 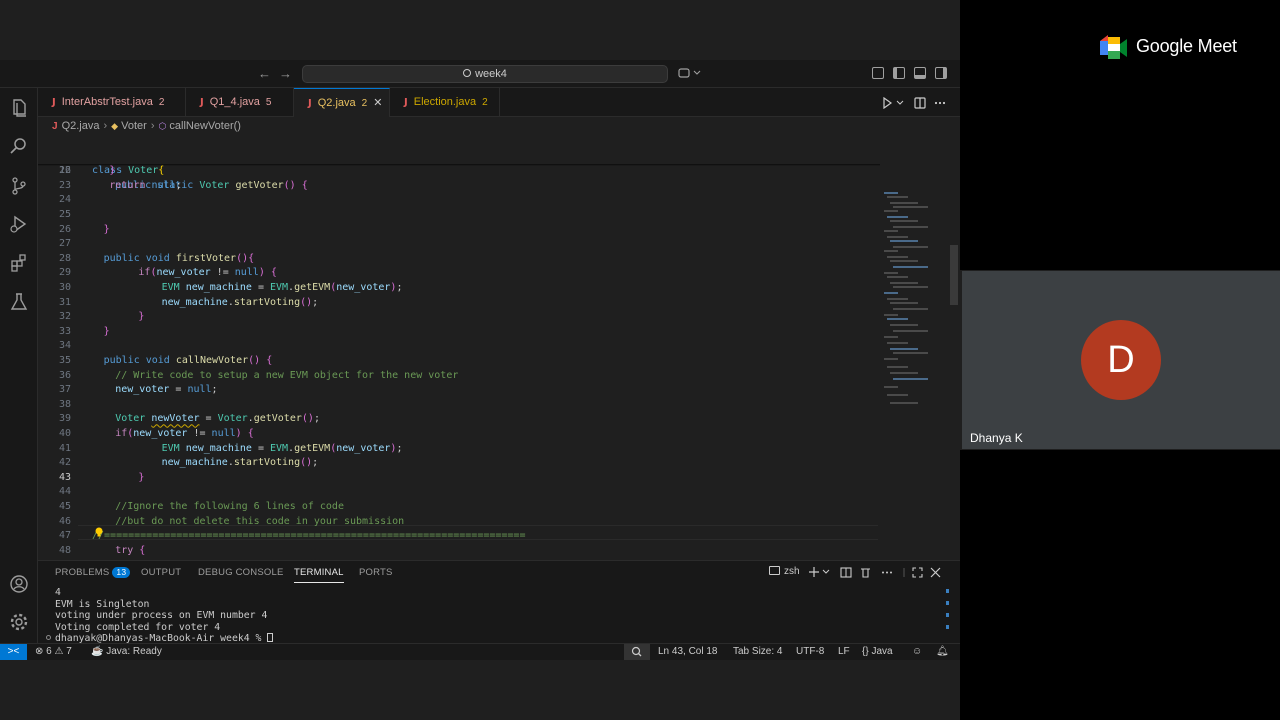 What do you see at coordinates (93, 572) in the screenshot?
I see `tab-problems: PROBLEMS 13` at bounding box center [93, 572].